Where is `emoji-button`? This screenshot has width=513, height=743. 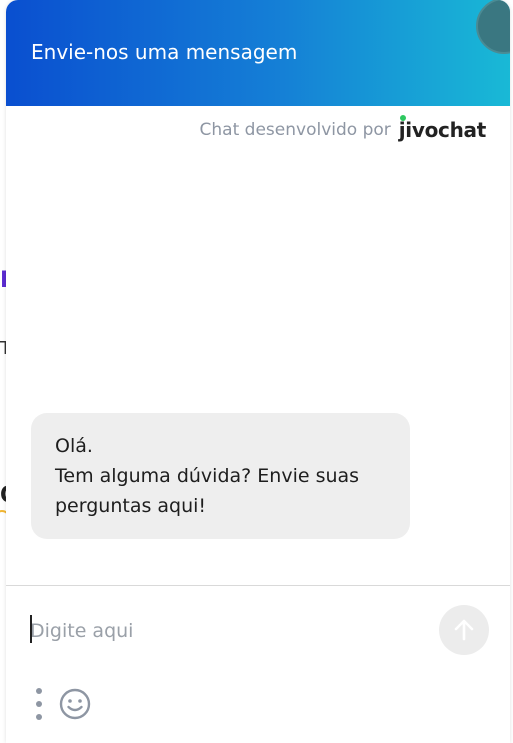
emoji-button is located at coordinates (75, 704).